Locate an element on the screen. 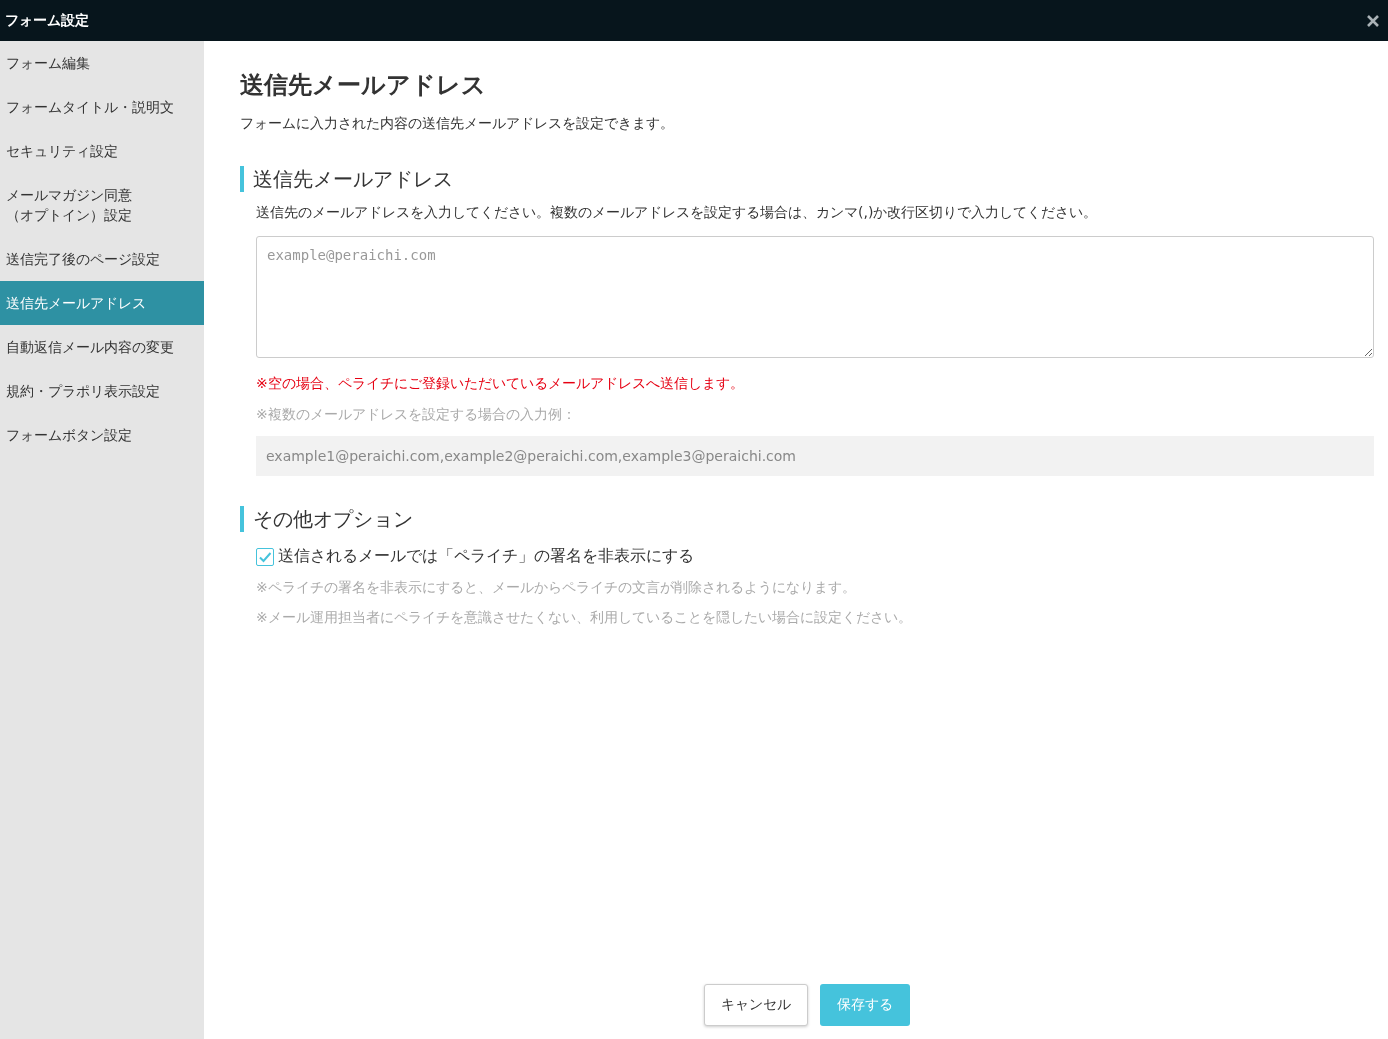 This screenshot has height=1039, width=1388. section-heading: その他オプション is located at coordinates (807, 519).